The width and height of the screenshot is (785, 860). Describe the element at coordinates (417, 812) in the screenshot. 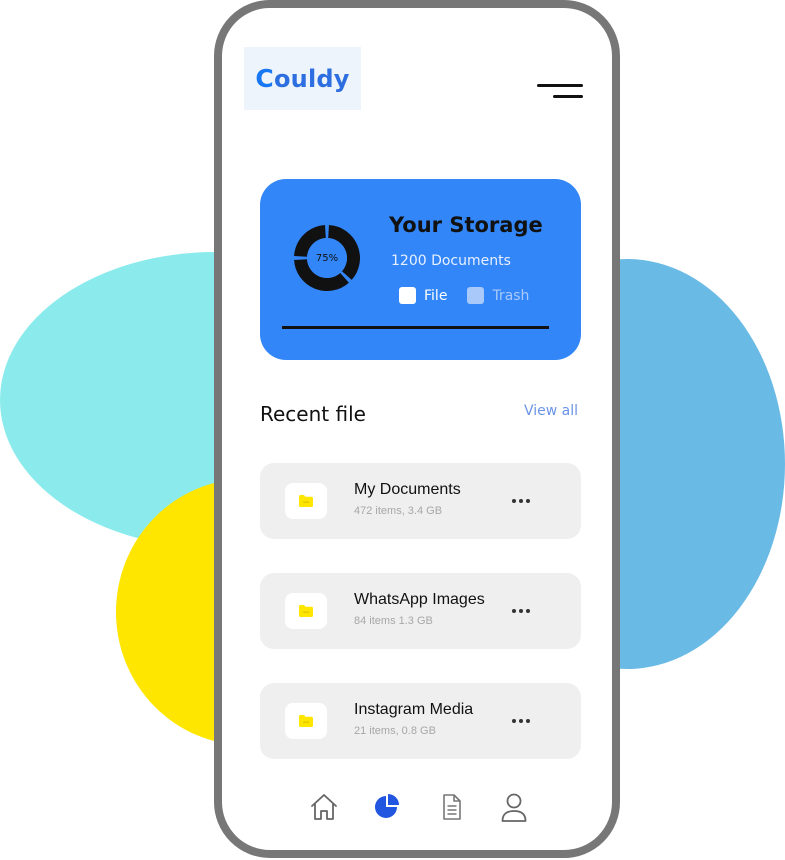

I see `bottom-navigation` at that location.